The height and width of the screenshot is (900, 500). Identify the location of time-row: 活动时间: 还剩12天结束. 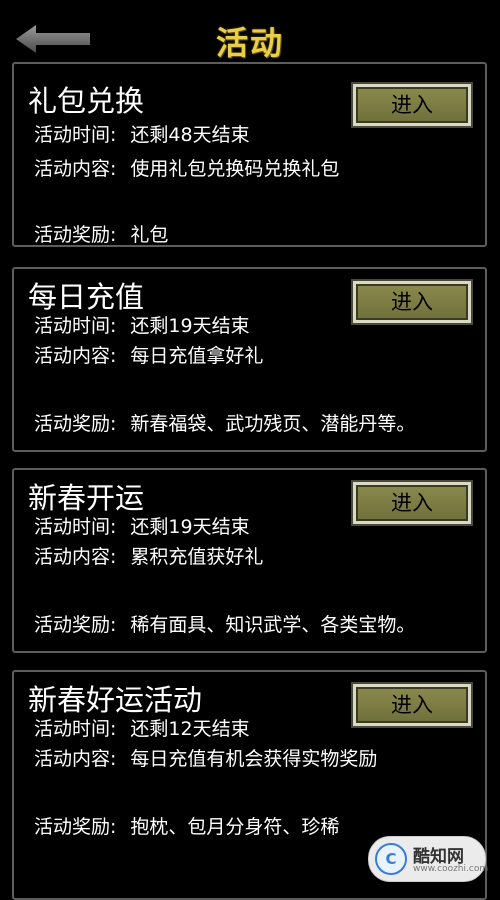
(142, 727).